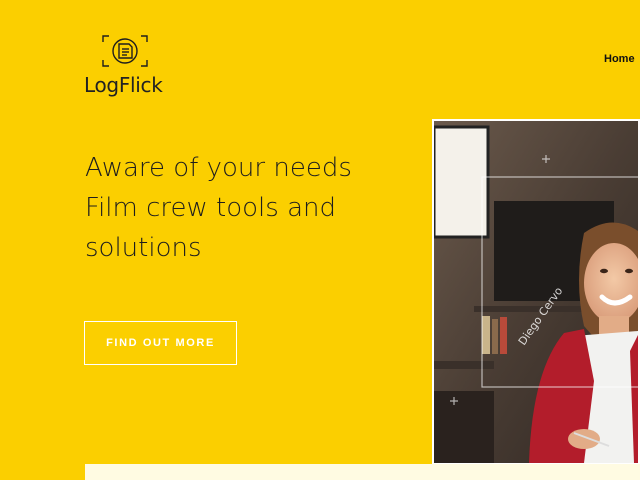 Image resolution: width=640 pixels, height=480 pixels. I want to click on camera-document-icon, so click(125, 51).